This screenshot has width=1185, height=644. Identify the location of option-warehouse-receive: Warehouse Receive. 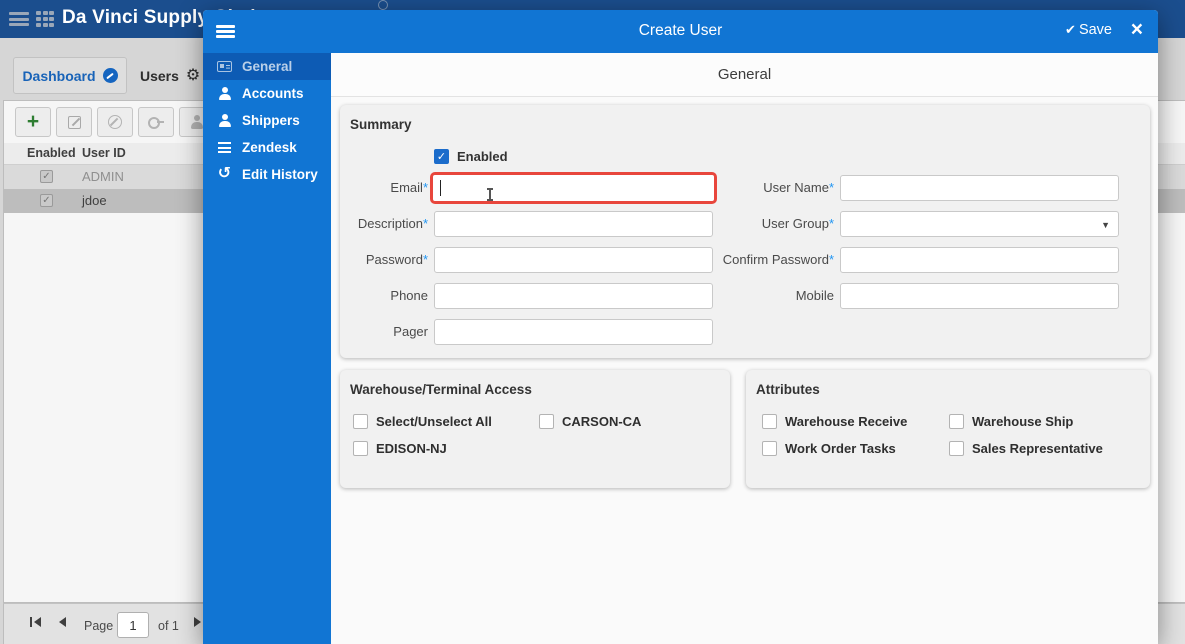
(834, 421).